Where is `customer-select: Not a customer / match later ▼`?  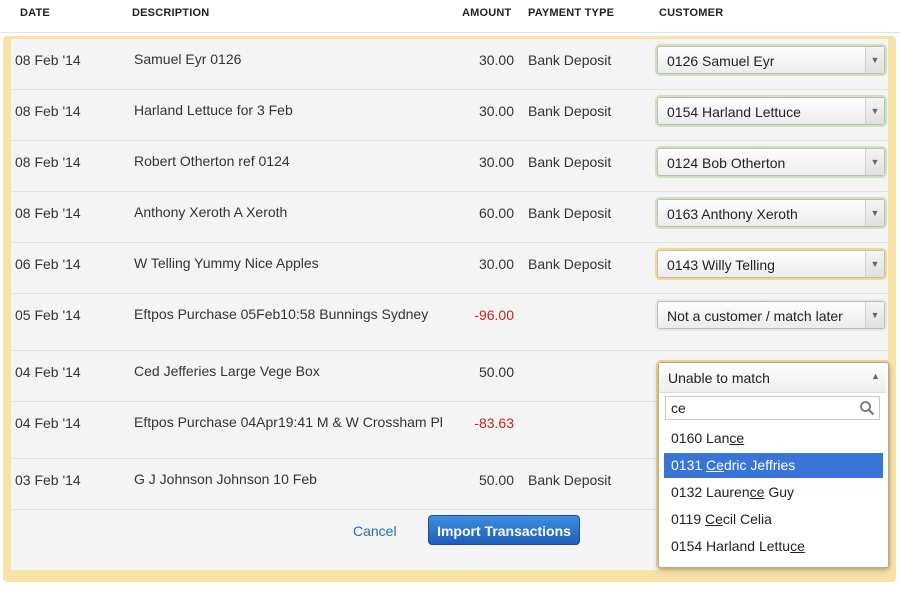 customer-select: Not a customer / match later ▼ is located at coordinates (771, 315).